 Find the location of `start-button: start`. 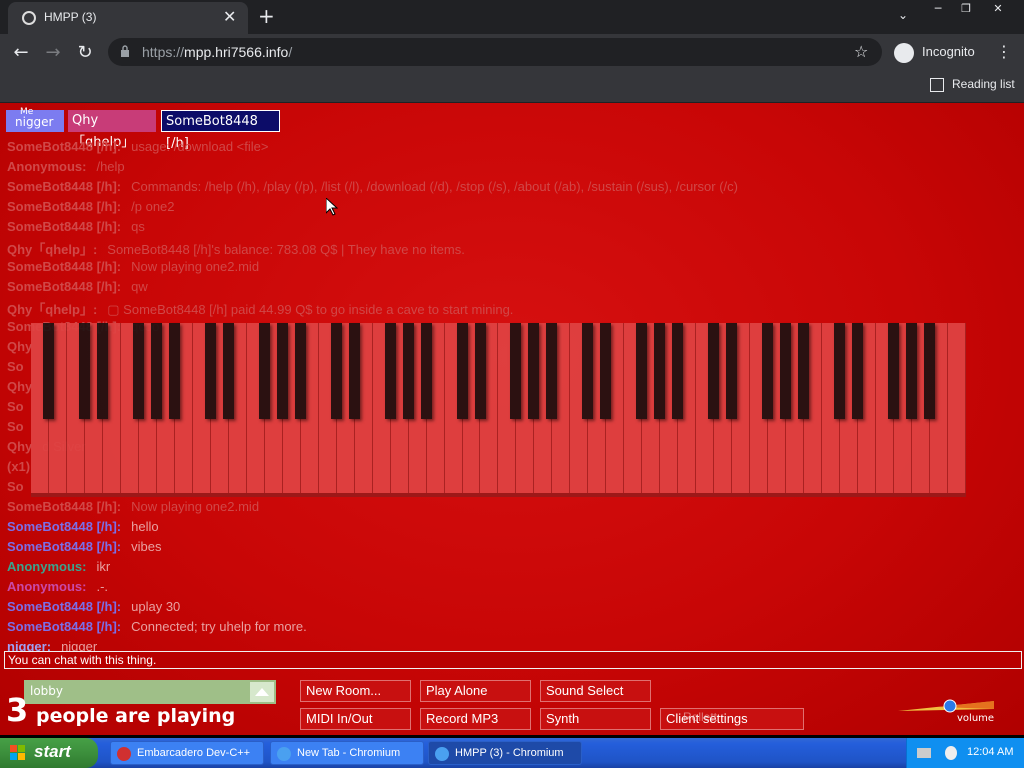

start-button: start is located at coordinates (49, 753).